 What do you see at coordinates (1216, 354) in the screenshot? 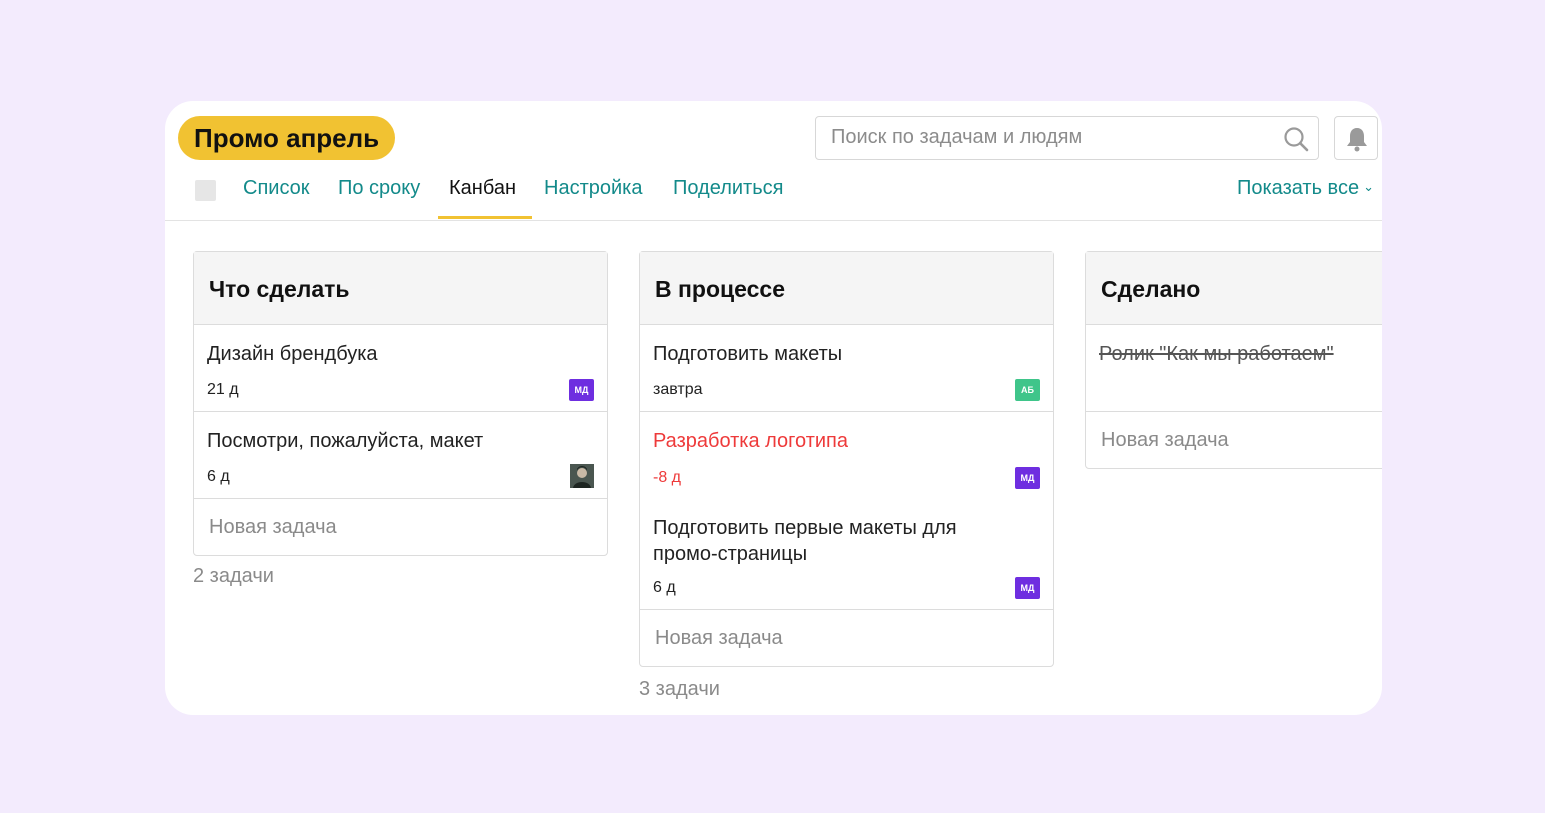
I see `task-title: Ролик "Как мы работаем"` at bounding box center [1216, 354].